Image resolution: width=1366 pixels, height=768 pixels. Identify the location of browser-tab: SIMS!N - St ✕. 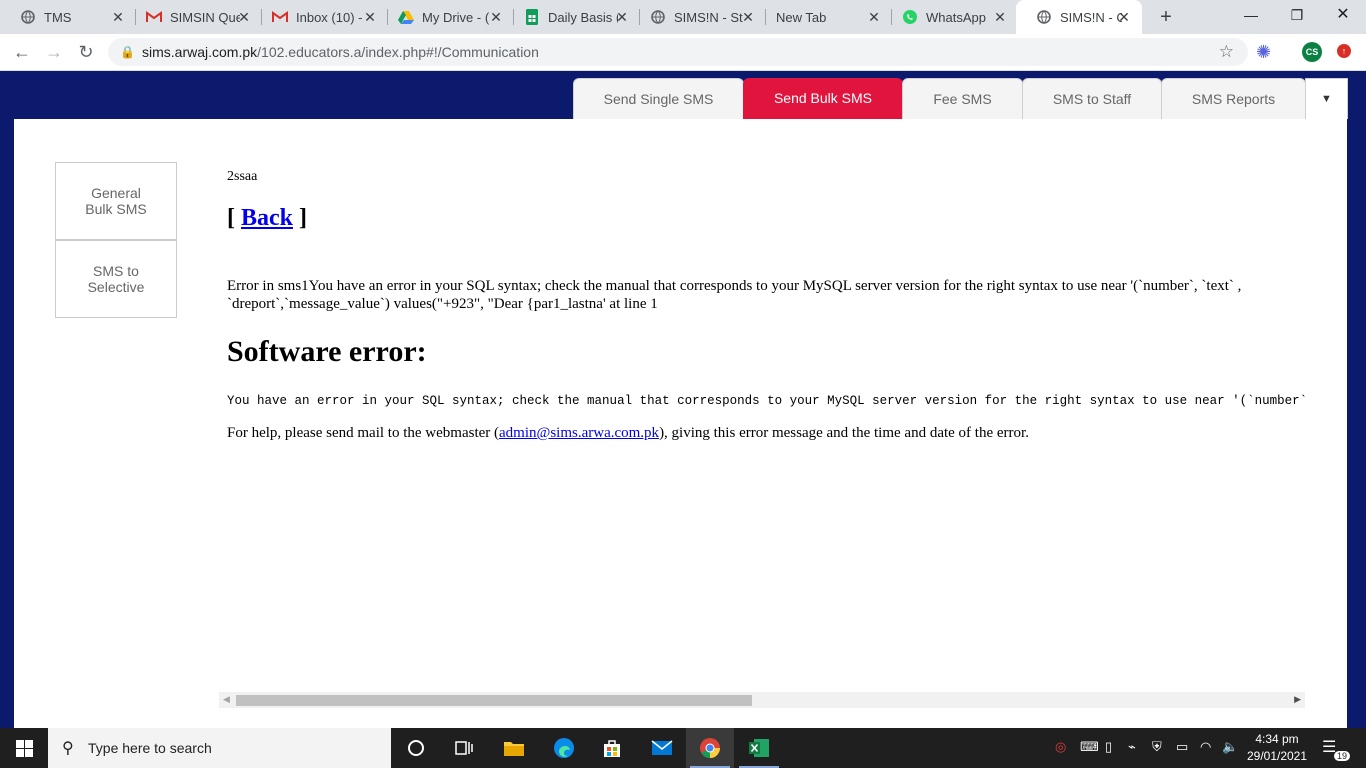
(698, 17).